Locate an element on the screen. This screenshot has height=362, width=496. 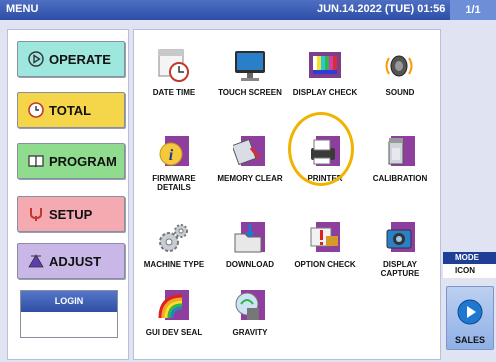
download-label: DOWNLOAD is located at coordinates (250, 264).